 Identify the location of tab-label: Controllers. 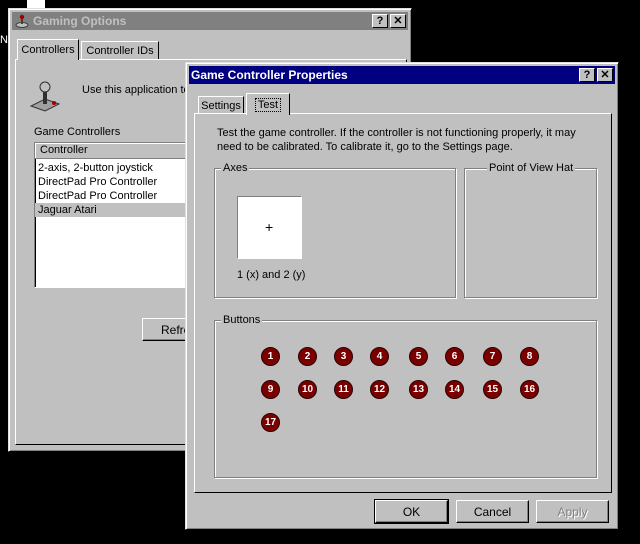
(48, 50).